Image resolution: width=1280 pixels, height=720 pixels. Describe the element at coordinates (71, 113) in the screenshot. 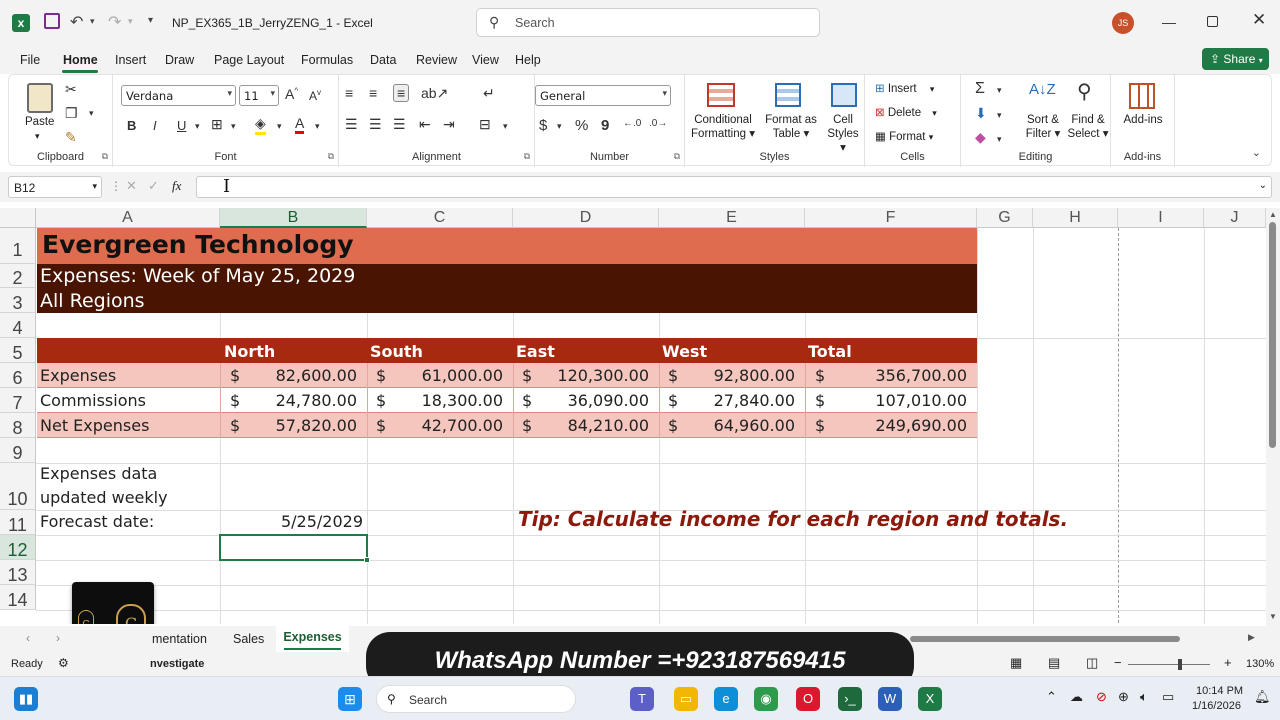

I see `copy-icon: ❐` at that location.